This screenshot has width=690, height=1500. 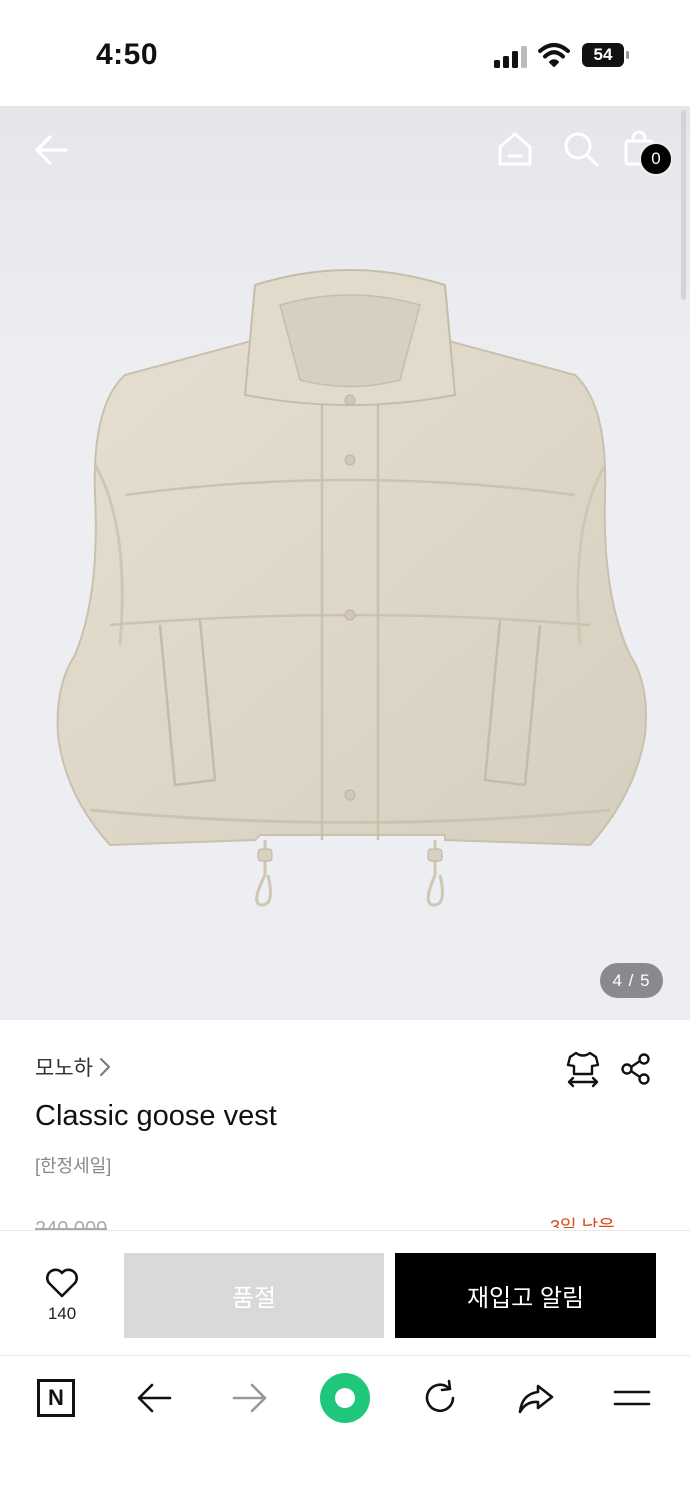 What do you see at coordinates (440, 1398) in the screenshot?
I see `refresh-icon` at bounding box center [440, 1398].